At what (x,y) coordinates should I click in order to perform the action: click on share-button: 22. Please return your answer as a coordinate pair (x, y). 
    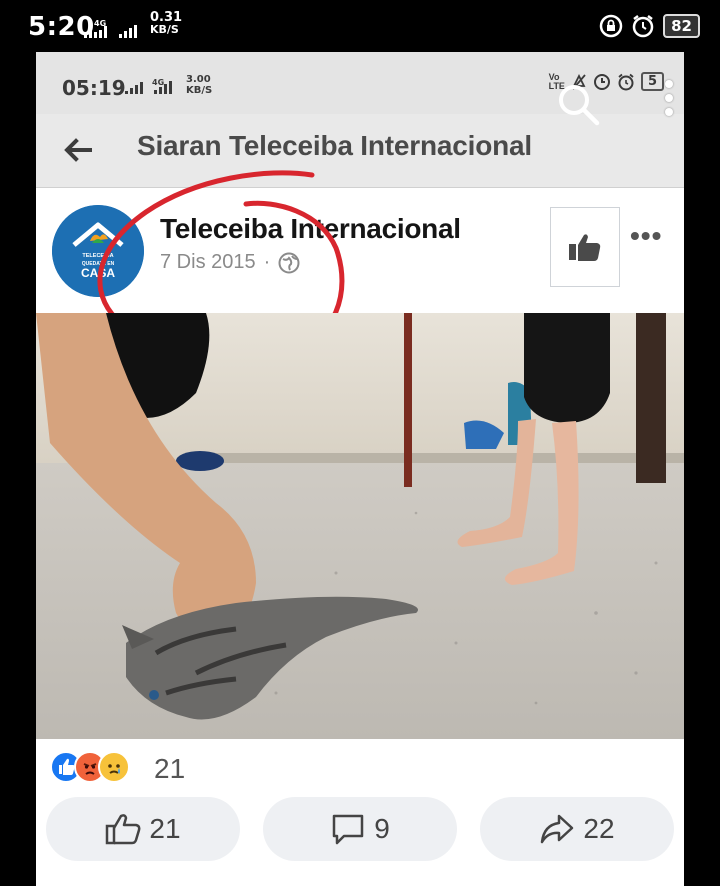
    Looking at the image, I should click on (577, 829).